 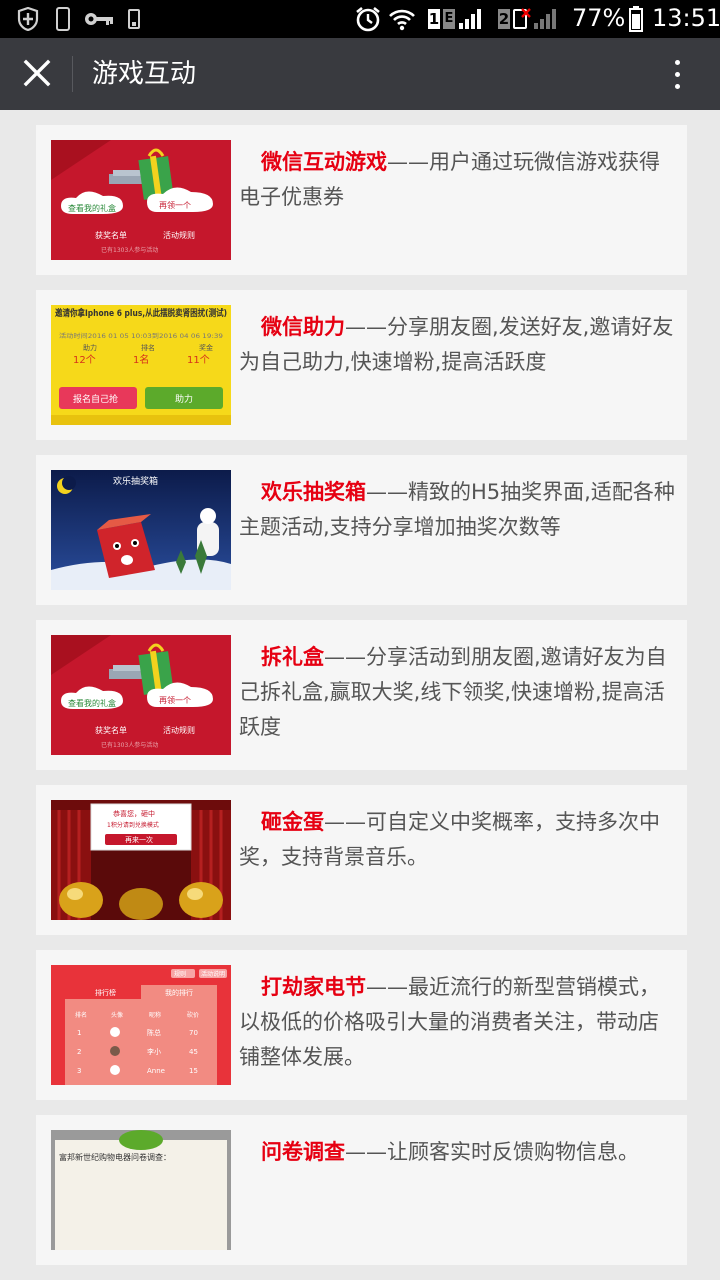 I want to click on thumb-value-3: 11个, so click(x=198, y=360).